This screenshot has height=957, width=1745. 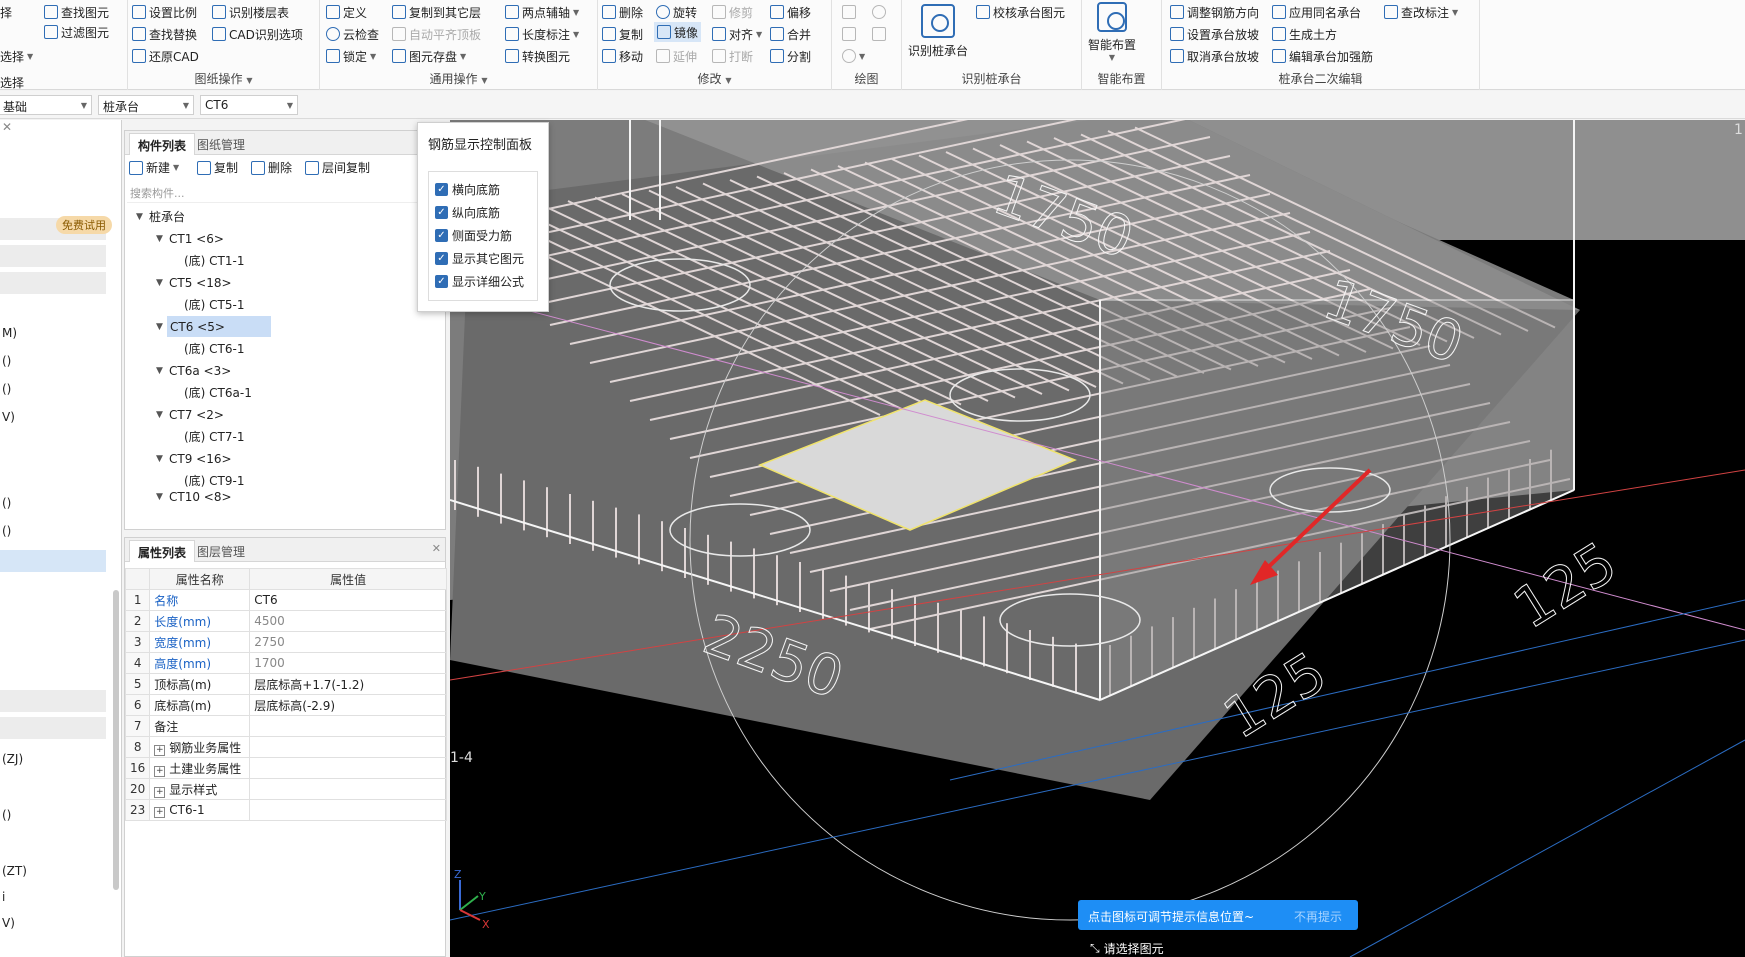 I want to click on option-side-rebar: ✓ 侧面受力筋, so click(x=473, y=235).